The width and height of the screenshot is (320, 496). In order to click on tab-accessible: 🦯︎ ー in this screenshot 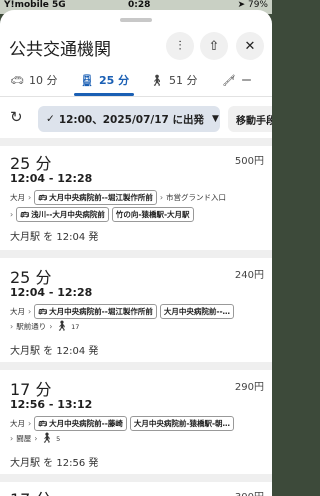, I will do `click(237, 80)`.